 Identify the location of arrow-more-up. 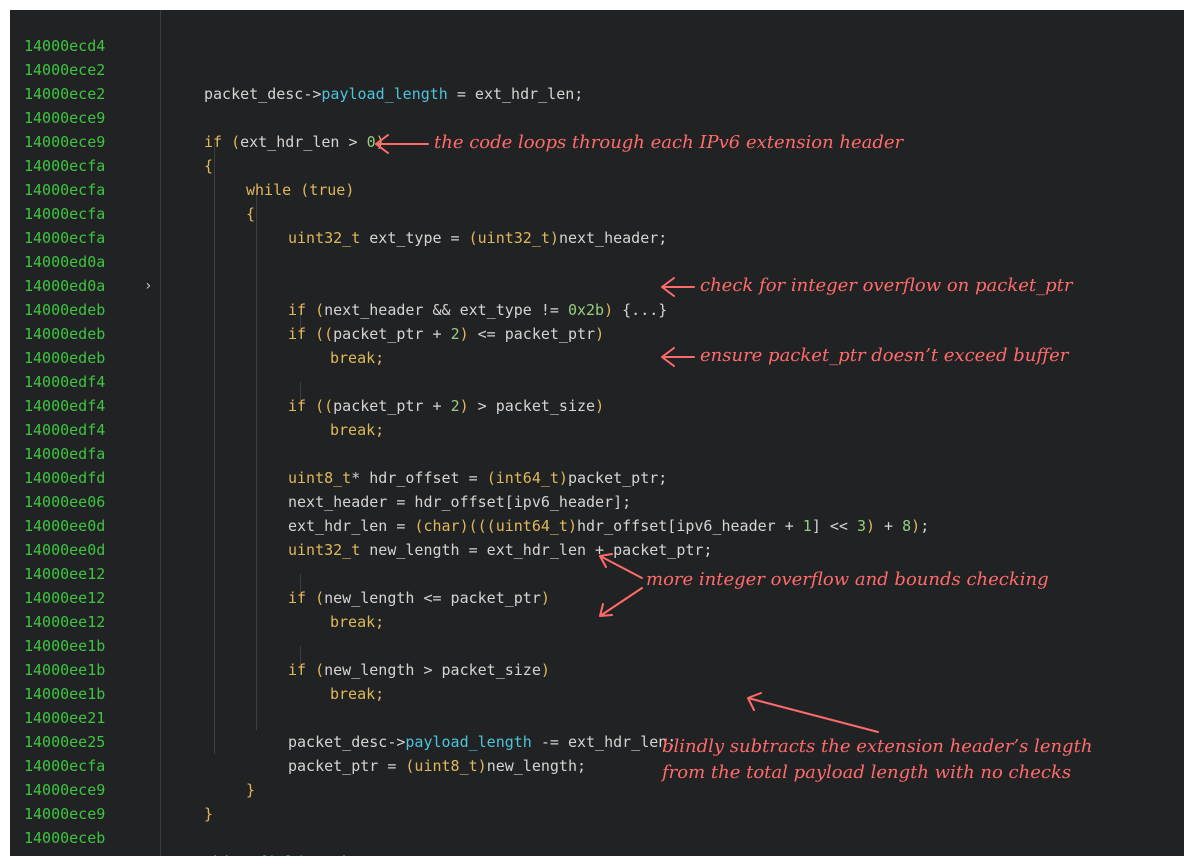
(621, 566).